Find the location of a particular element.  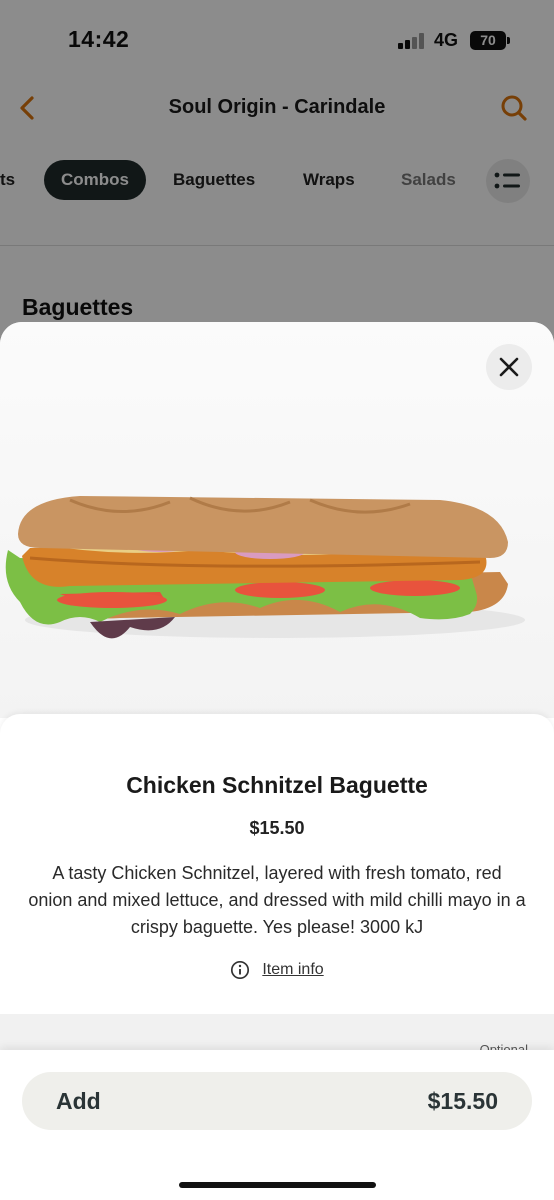

item-info-link: Item info is located at coordinates (277, 970).